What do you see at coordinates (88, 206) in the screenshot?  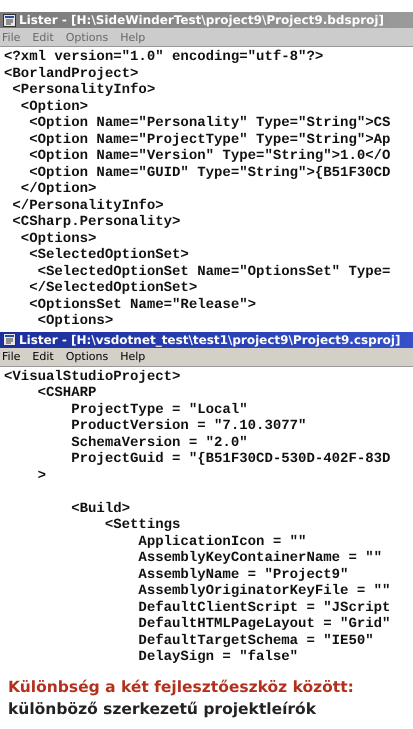 I see `code-line: </PersonalityInfo>` at bounding box center [88, 206].